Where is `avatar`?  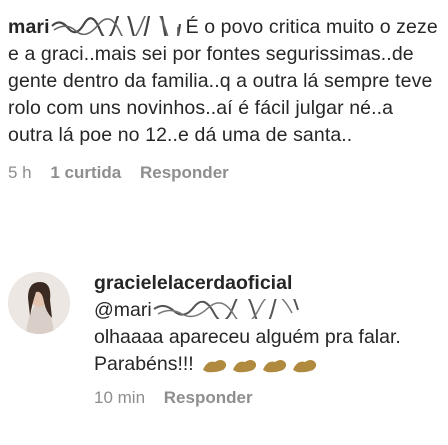 avatar is located at coordinates (39, 303).